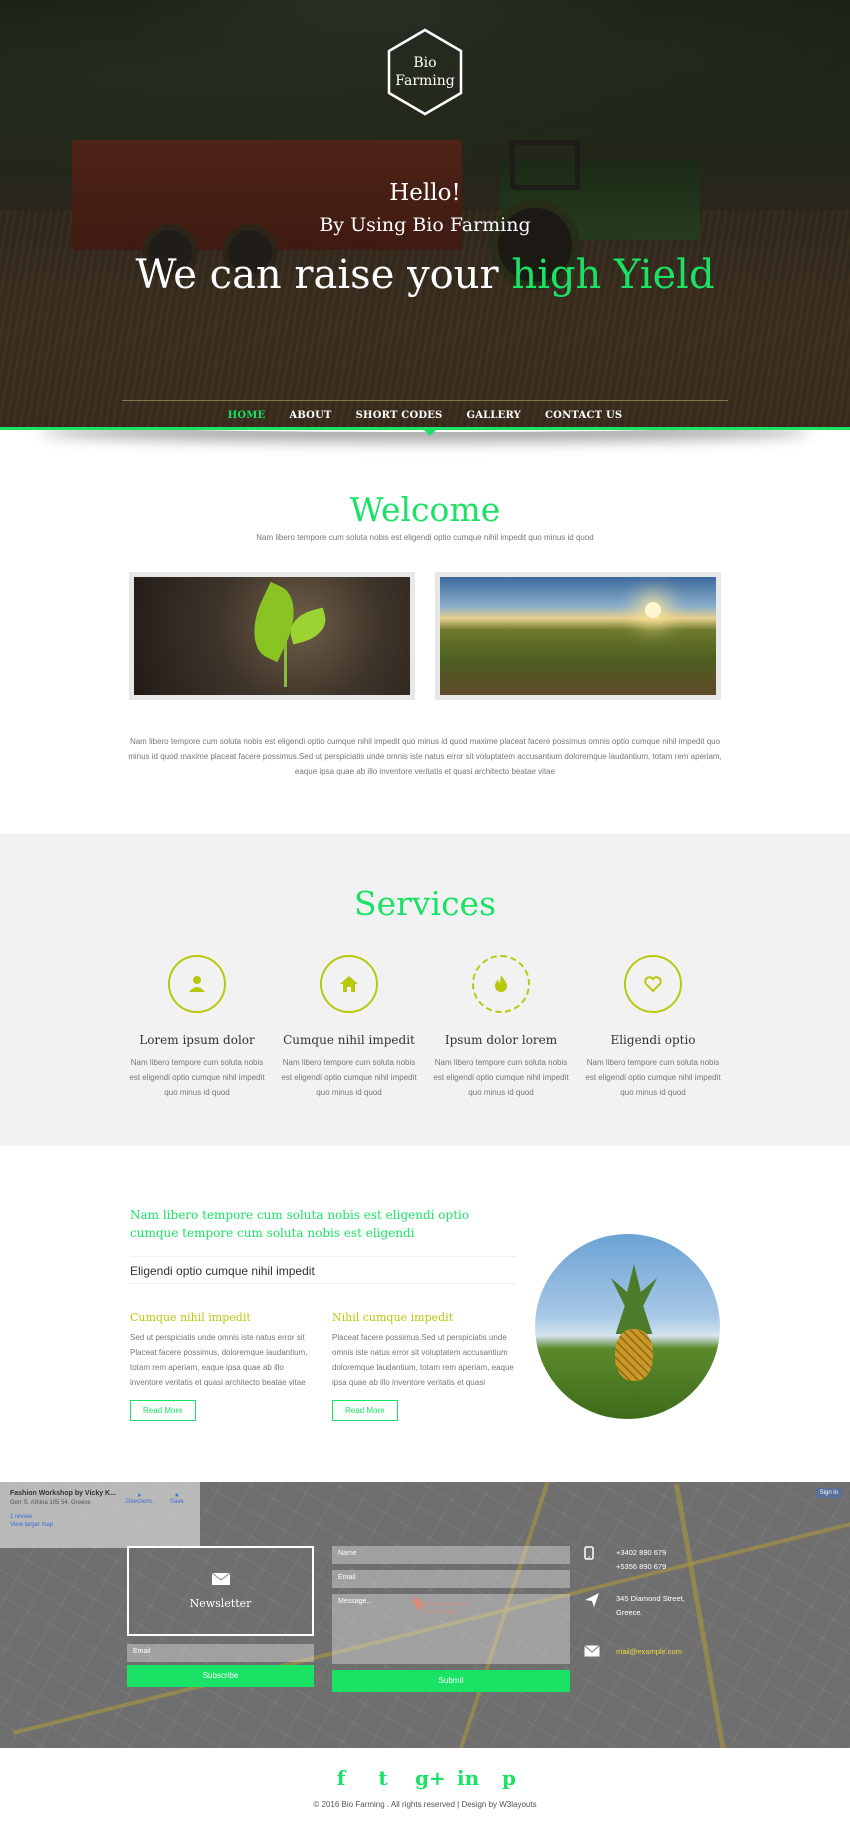 The image size is (850, 1831). Describe the element at coordinates (629, 1612) in the screenshot. I see `address-line-2: Greece.` at that location.